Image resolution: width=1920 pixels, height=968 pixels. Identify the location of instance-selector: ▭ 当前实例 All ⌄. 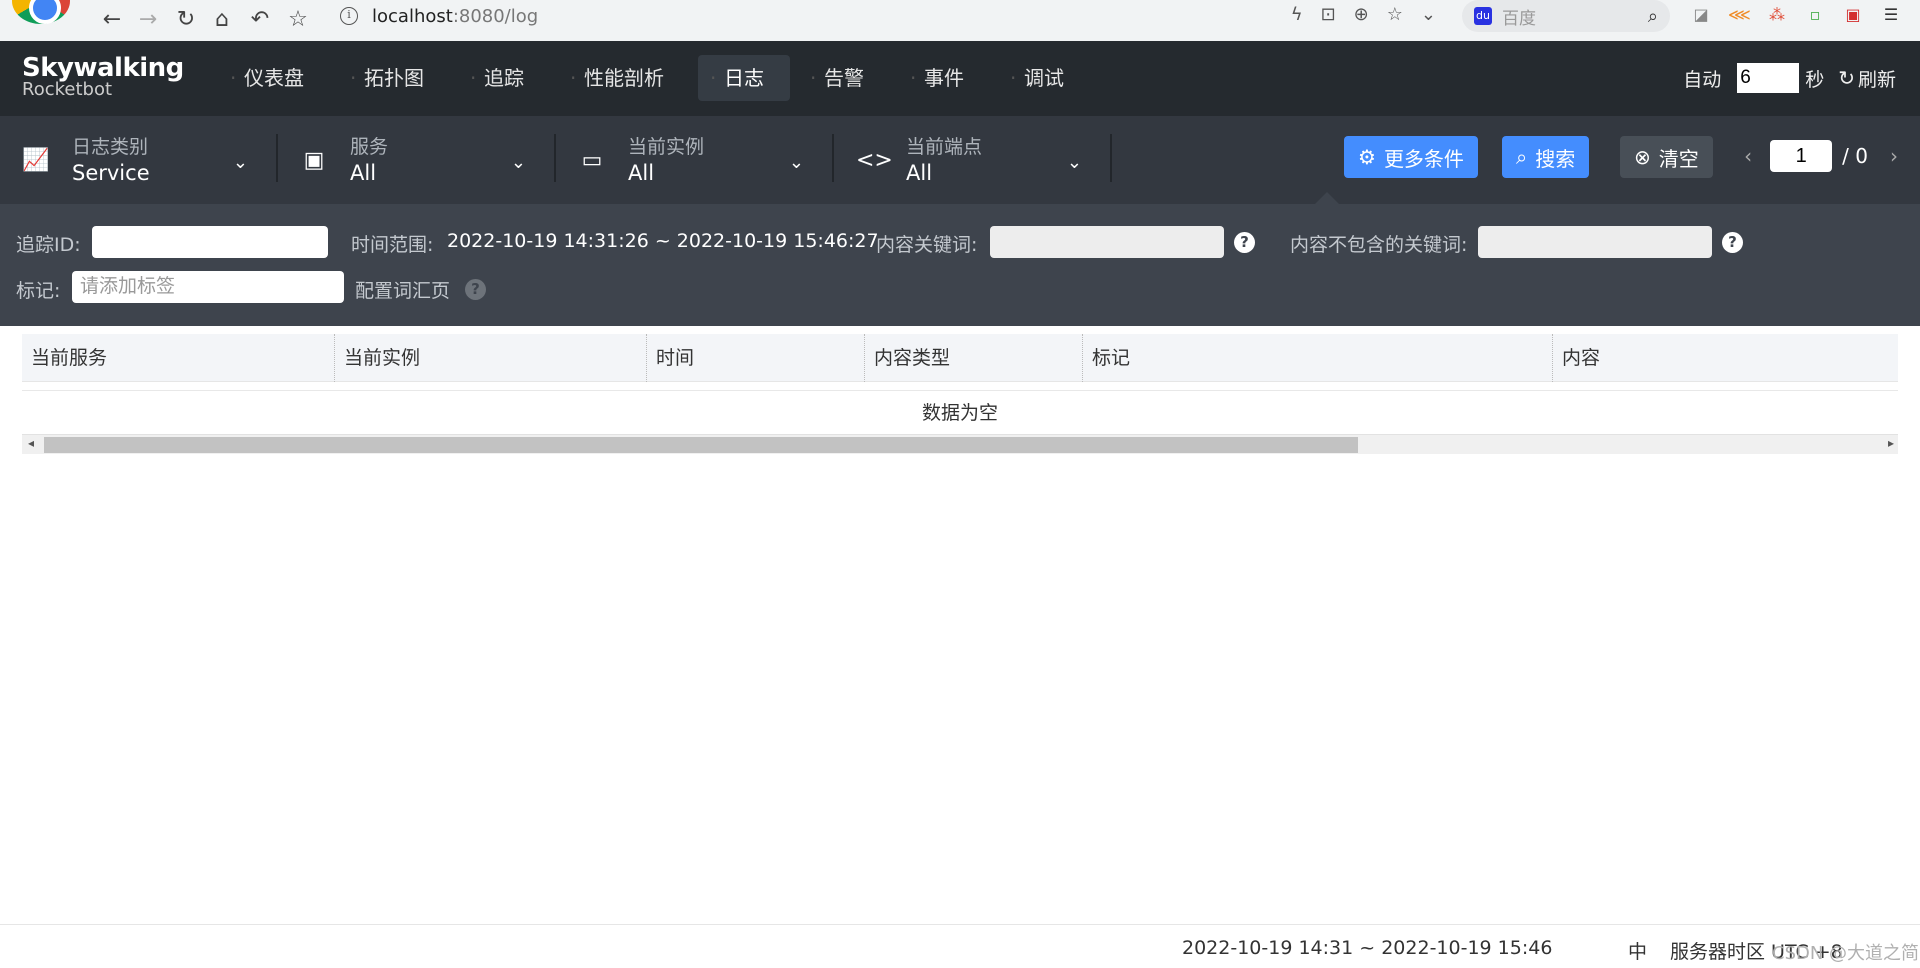
(691, 162).